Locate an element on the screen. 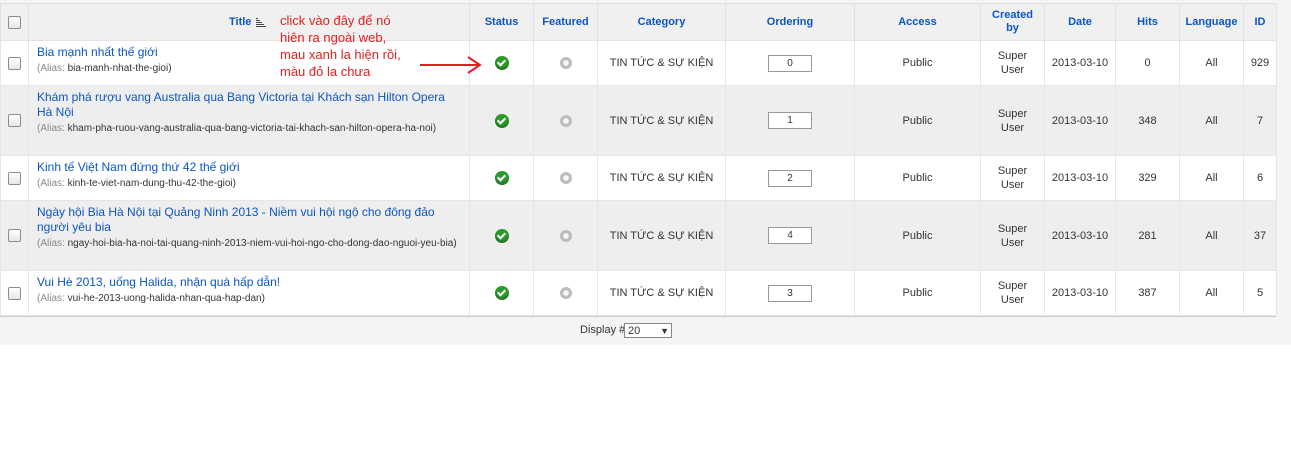 This screenshot has height=460, width=1291. hits-cell: 329 is located at coordinates (1147, 178).